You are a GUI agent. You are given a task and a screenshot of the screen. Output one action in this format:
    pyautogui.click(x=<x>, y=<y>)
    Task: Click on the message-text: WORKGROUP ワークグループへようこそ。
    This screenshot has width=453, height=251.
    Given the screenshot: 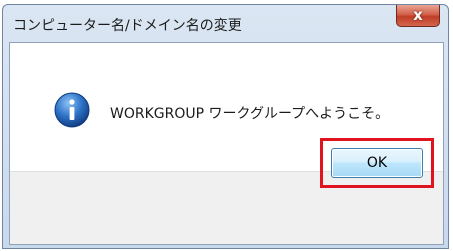 What is the action you would take?
    pyautogui.click(x=250, y=114)
    